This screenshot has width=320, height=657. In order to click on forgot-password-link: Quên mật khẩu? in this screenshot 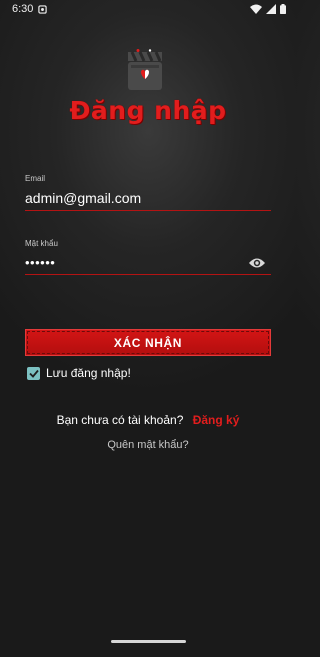, I will do `click(148, 445)`.